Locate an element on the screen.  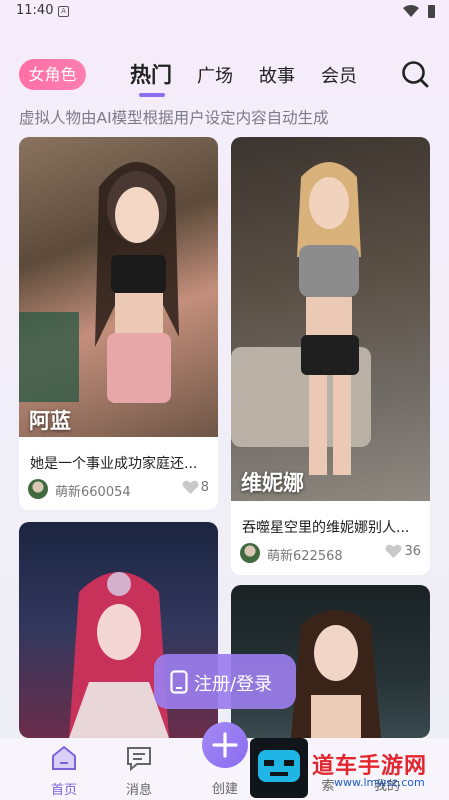
nav-messages-label: 消息 is located at coordinates (138, 790).